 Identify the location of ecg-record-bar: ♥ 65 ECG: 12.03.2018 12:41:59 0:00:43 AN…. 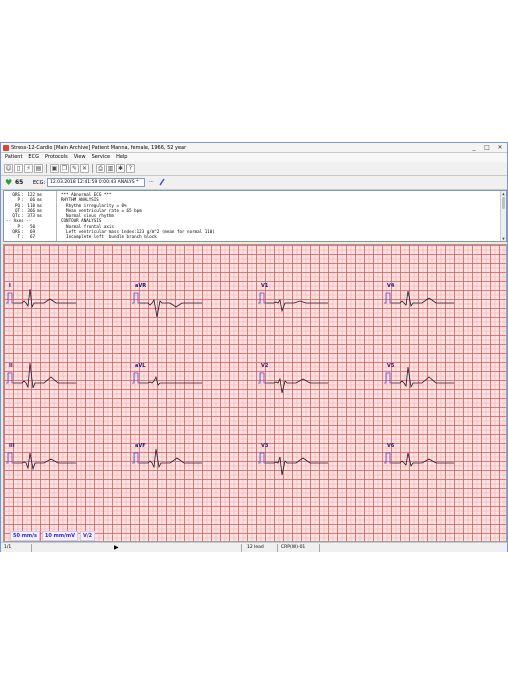
(254, 183).